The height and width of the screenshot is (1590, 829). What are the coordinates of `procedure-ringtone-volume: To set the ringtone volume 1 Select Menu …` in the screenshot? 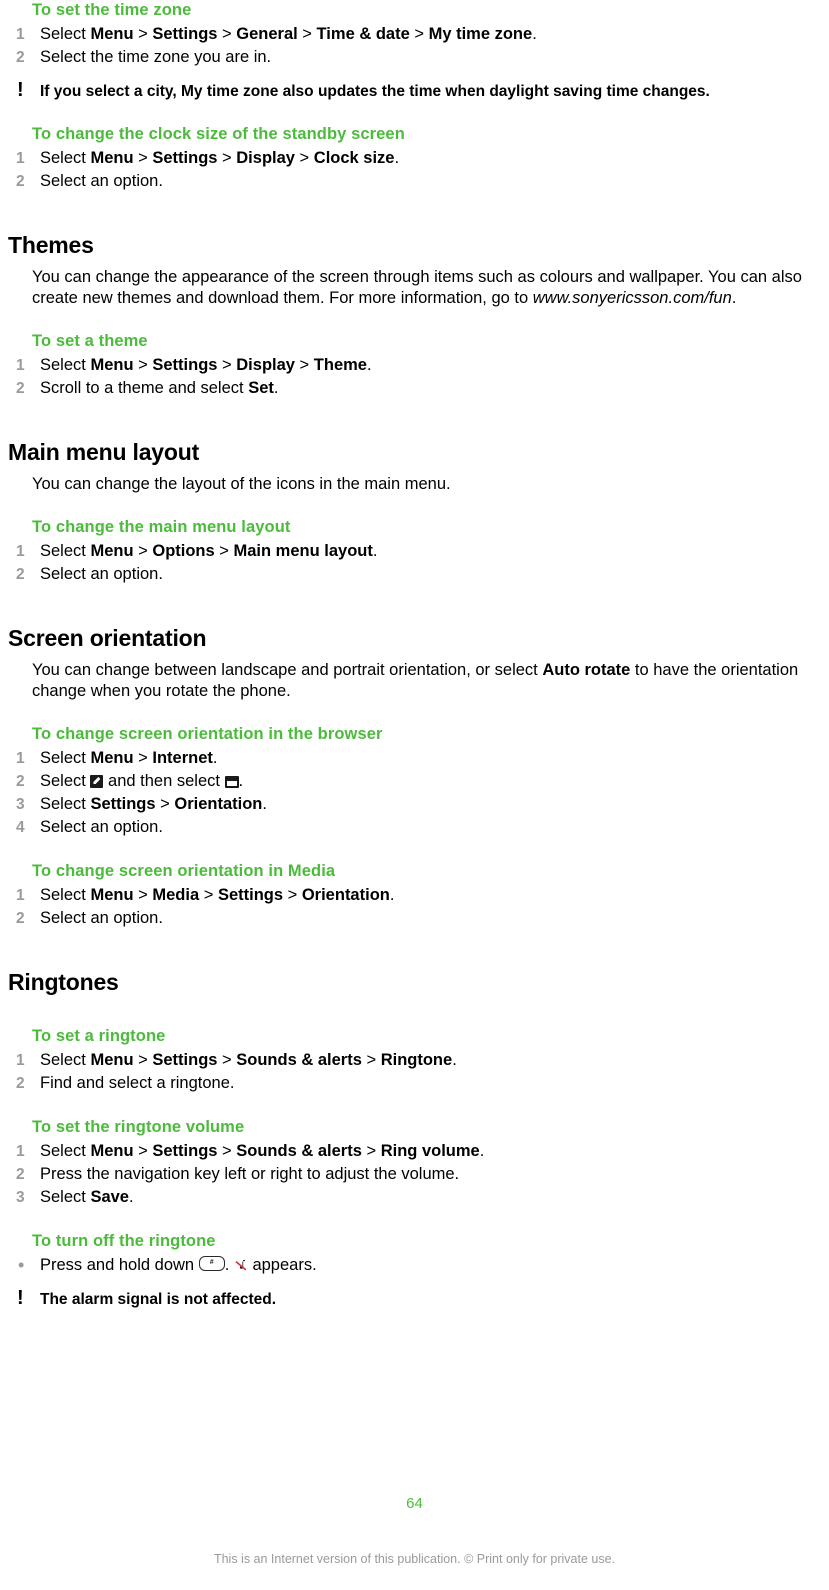 It's located at (414, 1163).